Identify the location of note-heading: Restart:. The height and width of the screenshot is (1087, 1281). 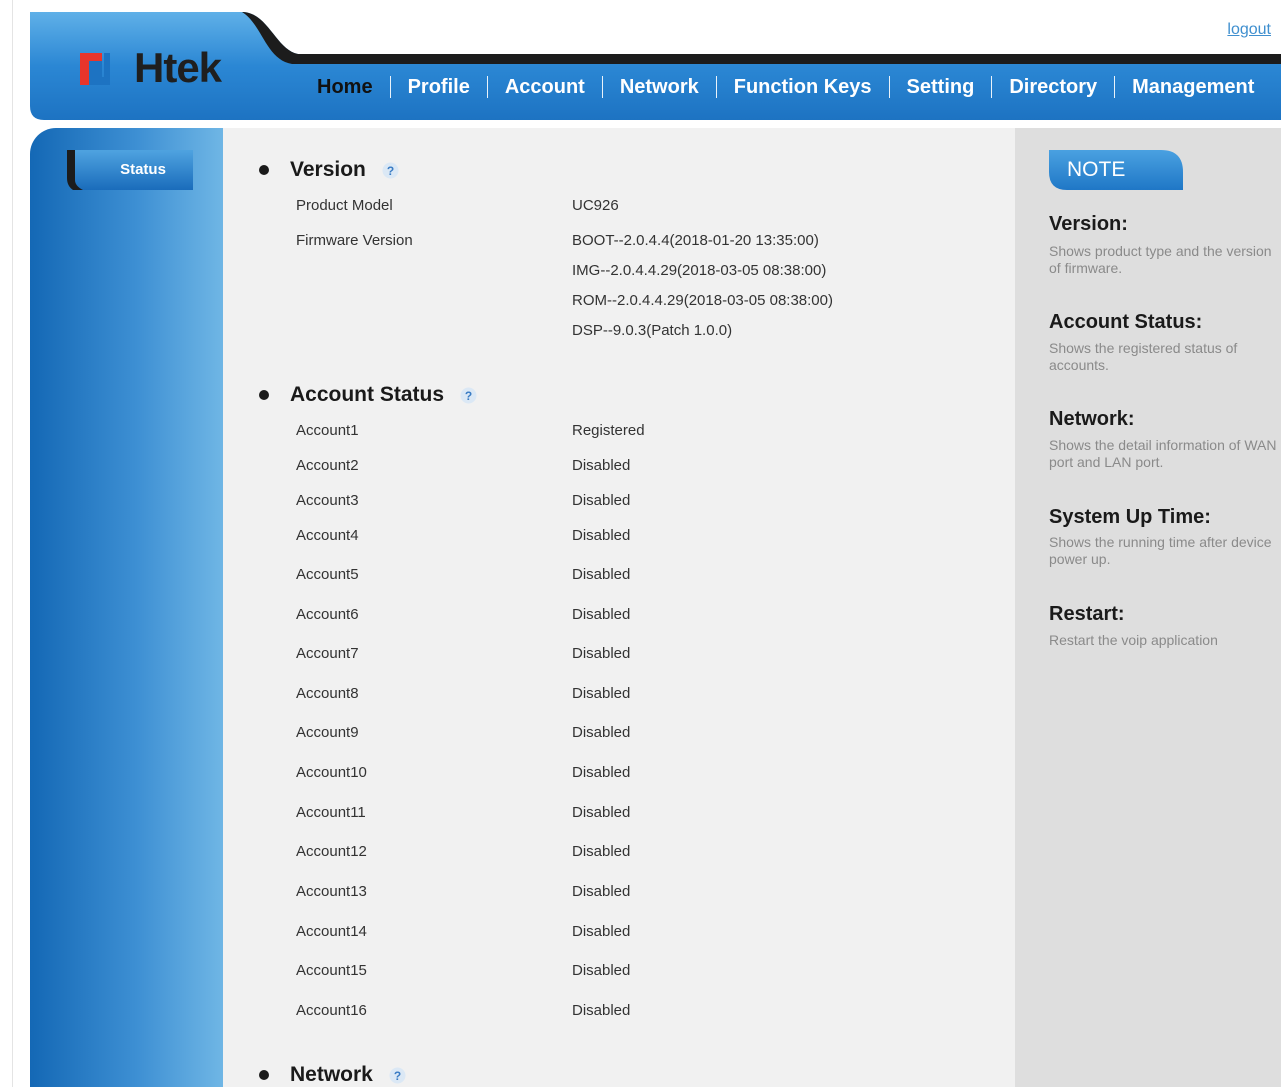
(1087, 614).